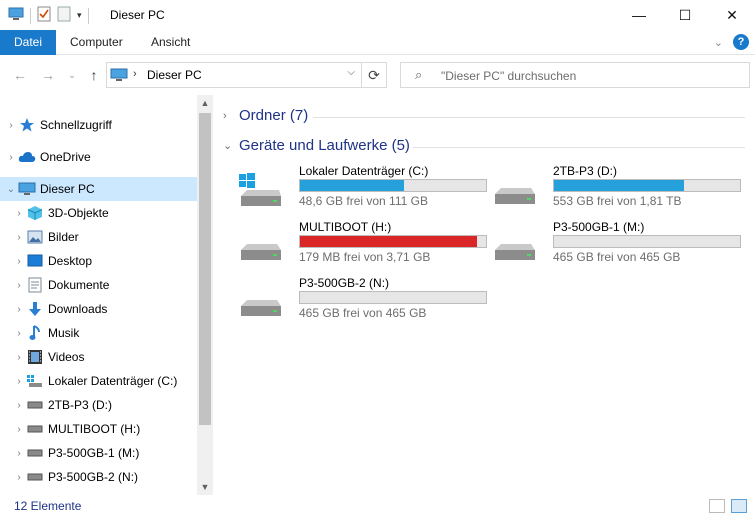  What do you see at coordinates (324, 145) in the screenshot?
I see `group-title: Geräte und Laufwerke (5)` at bounding box center [324, 145].